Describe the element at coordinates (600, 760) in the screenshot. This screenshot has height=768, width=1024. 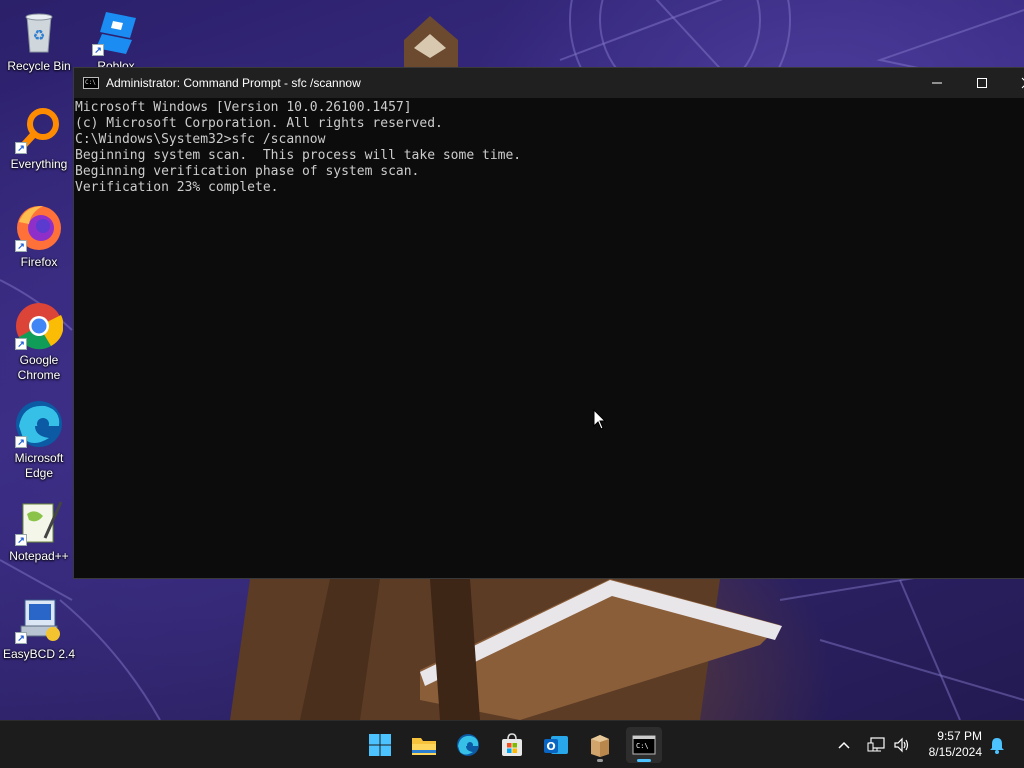
I see `running-indicator` at that location.